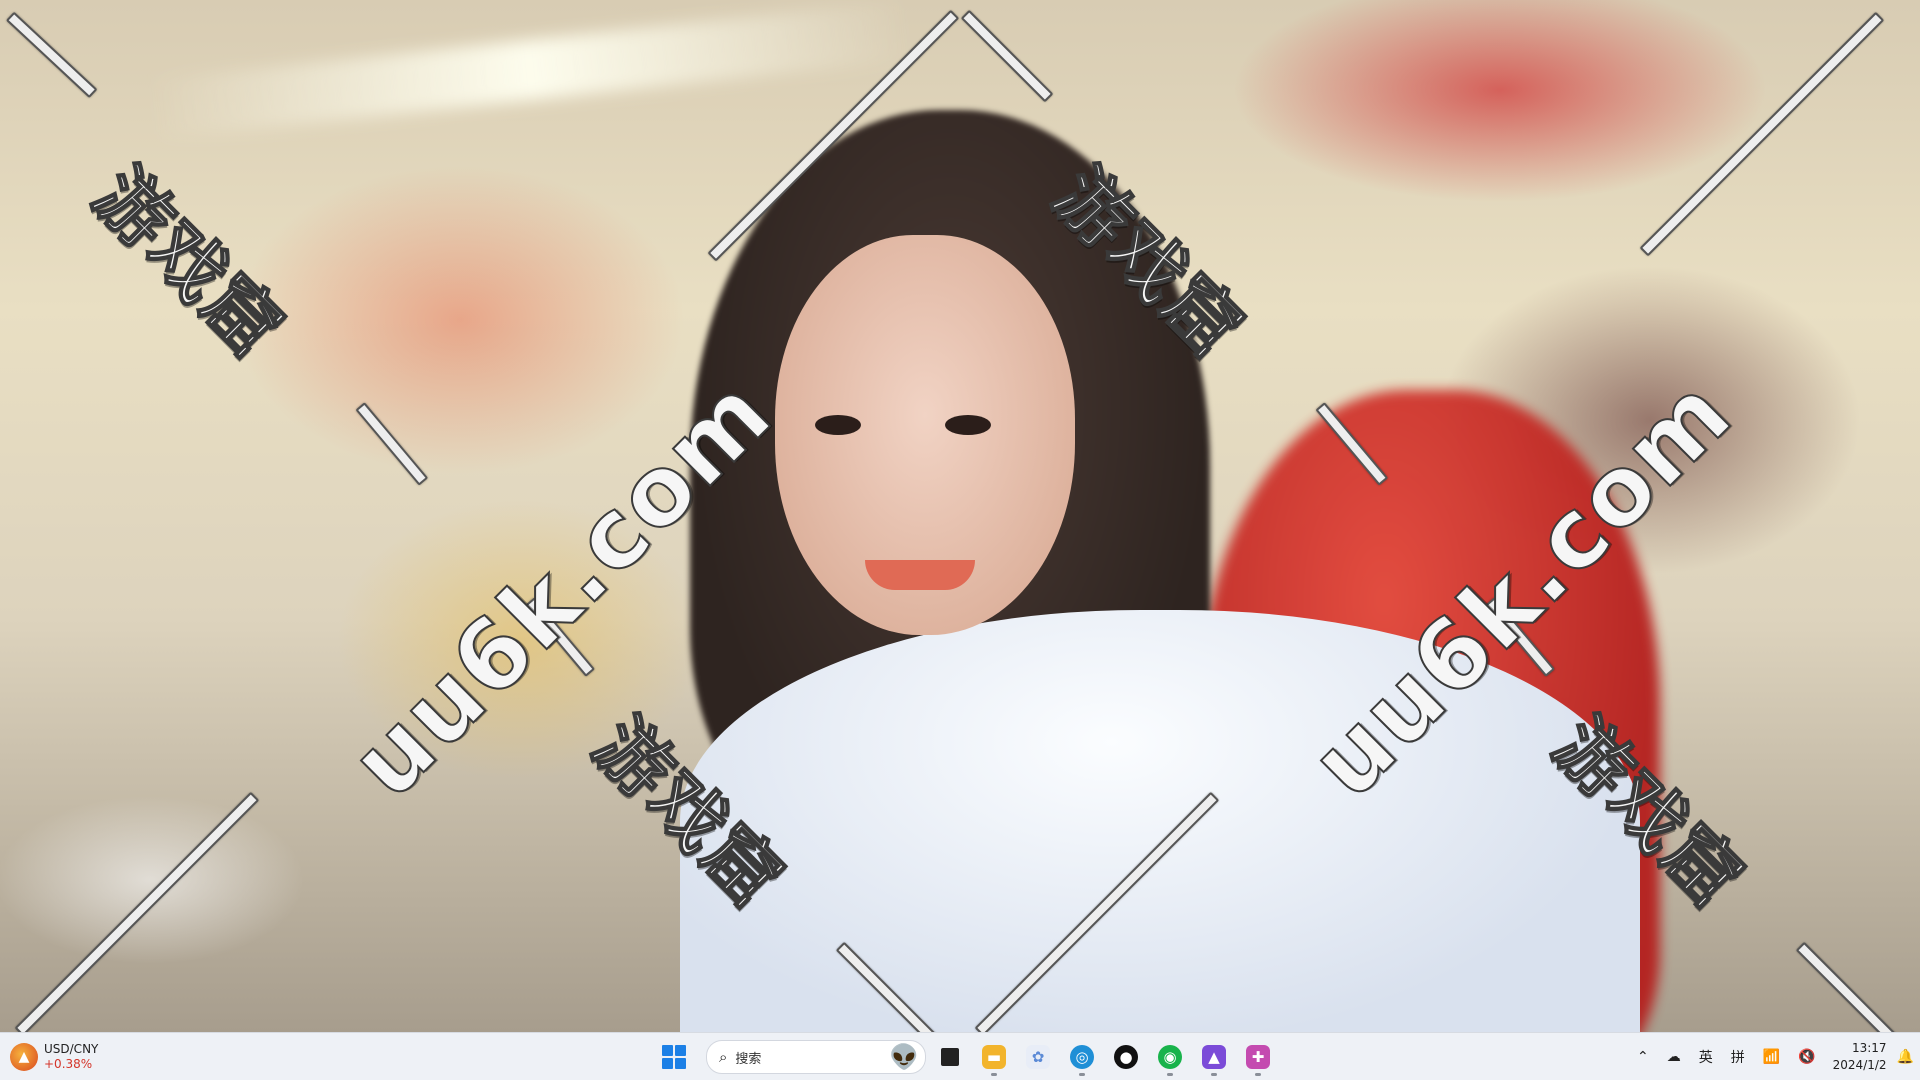 The height and width of the screenshot is (1080, 1920). I want to click on task-view-icon, so click(950, 1057).